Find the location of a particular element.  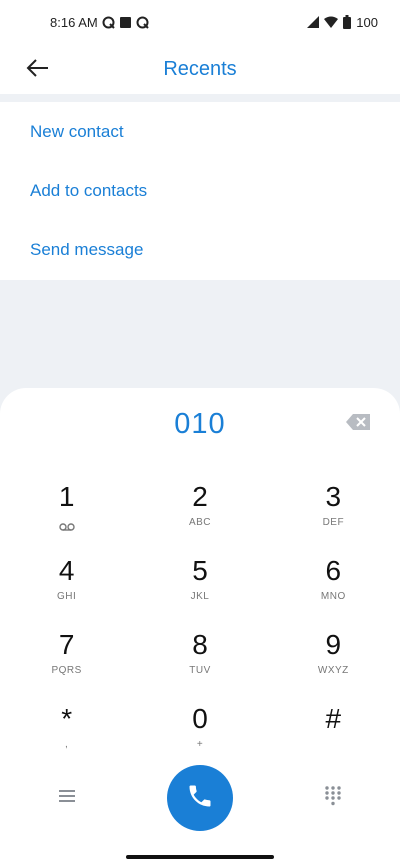

key-9: 9 WXYZ is located at coordinates (333, 663).